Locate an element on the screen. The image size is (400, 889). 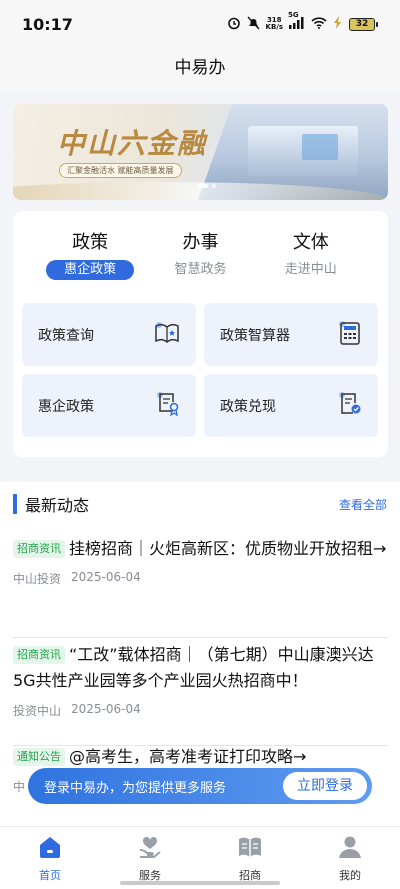
service-grid: 政策查询 政策智算器 惠企政策 政策兑现 is located at coordinates (200, 370).